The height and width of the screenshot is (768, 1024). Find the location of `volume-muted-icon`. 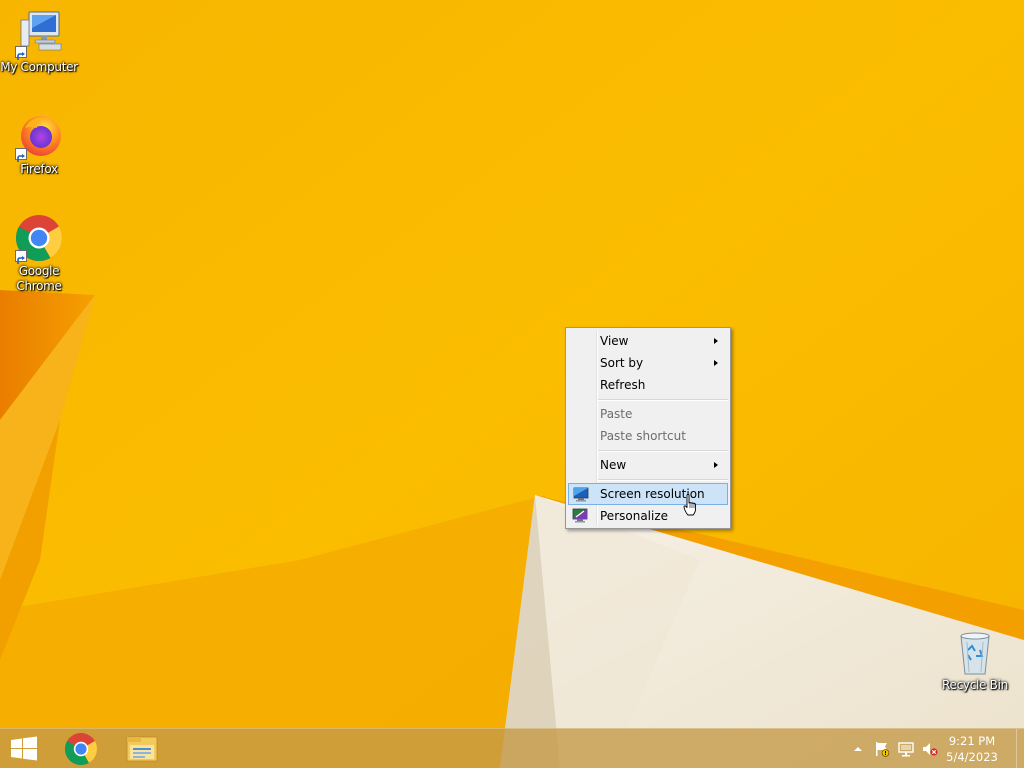

volume-muted-icon is located at coordinates (930, 749).